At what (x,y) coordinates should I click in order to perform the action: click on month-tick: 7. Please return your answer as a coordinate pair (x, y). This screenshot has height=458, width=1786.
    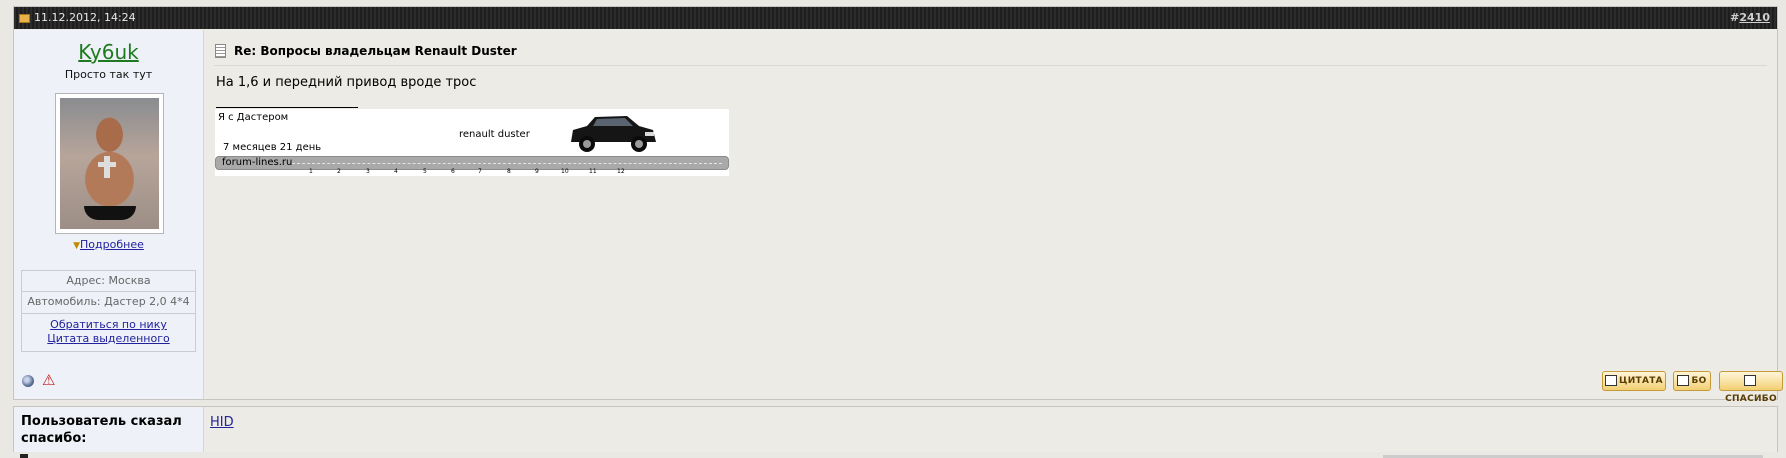
    Looking at the image, I should click on (480, 171).